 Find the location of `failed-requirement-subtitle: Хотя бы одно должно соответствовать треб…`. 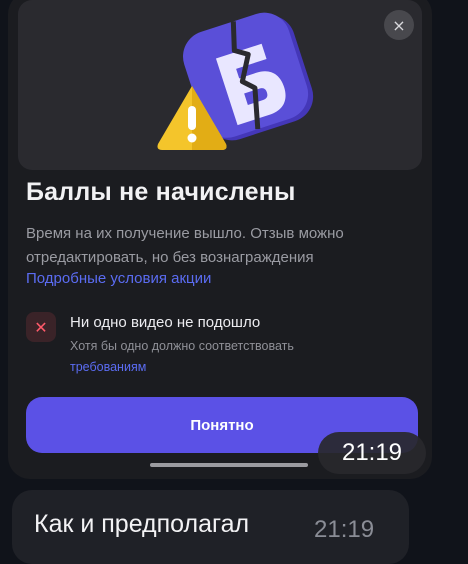

failed-requirement-subtitle: Хотя бы одно должно соответствовать треб… is located at coordinates (182, 356).